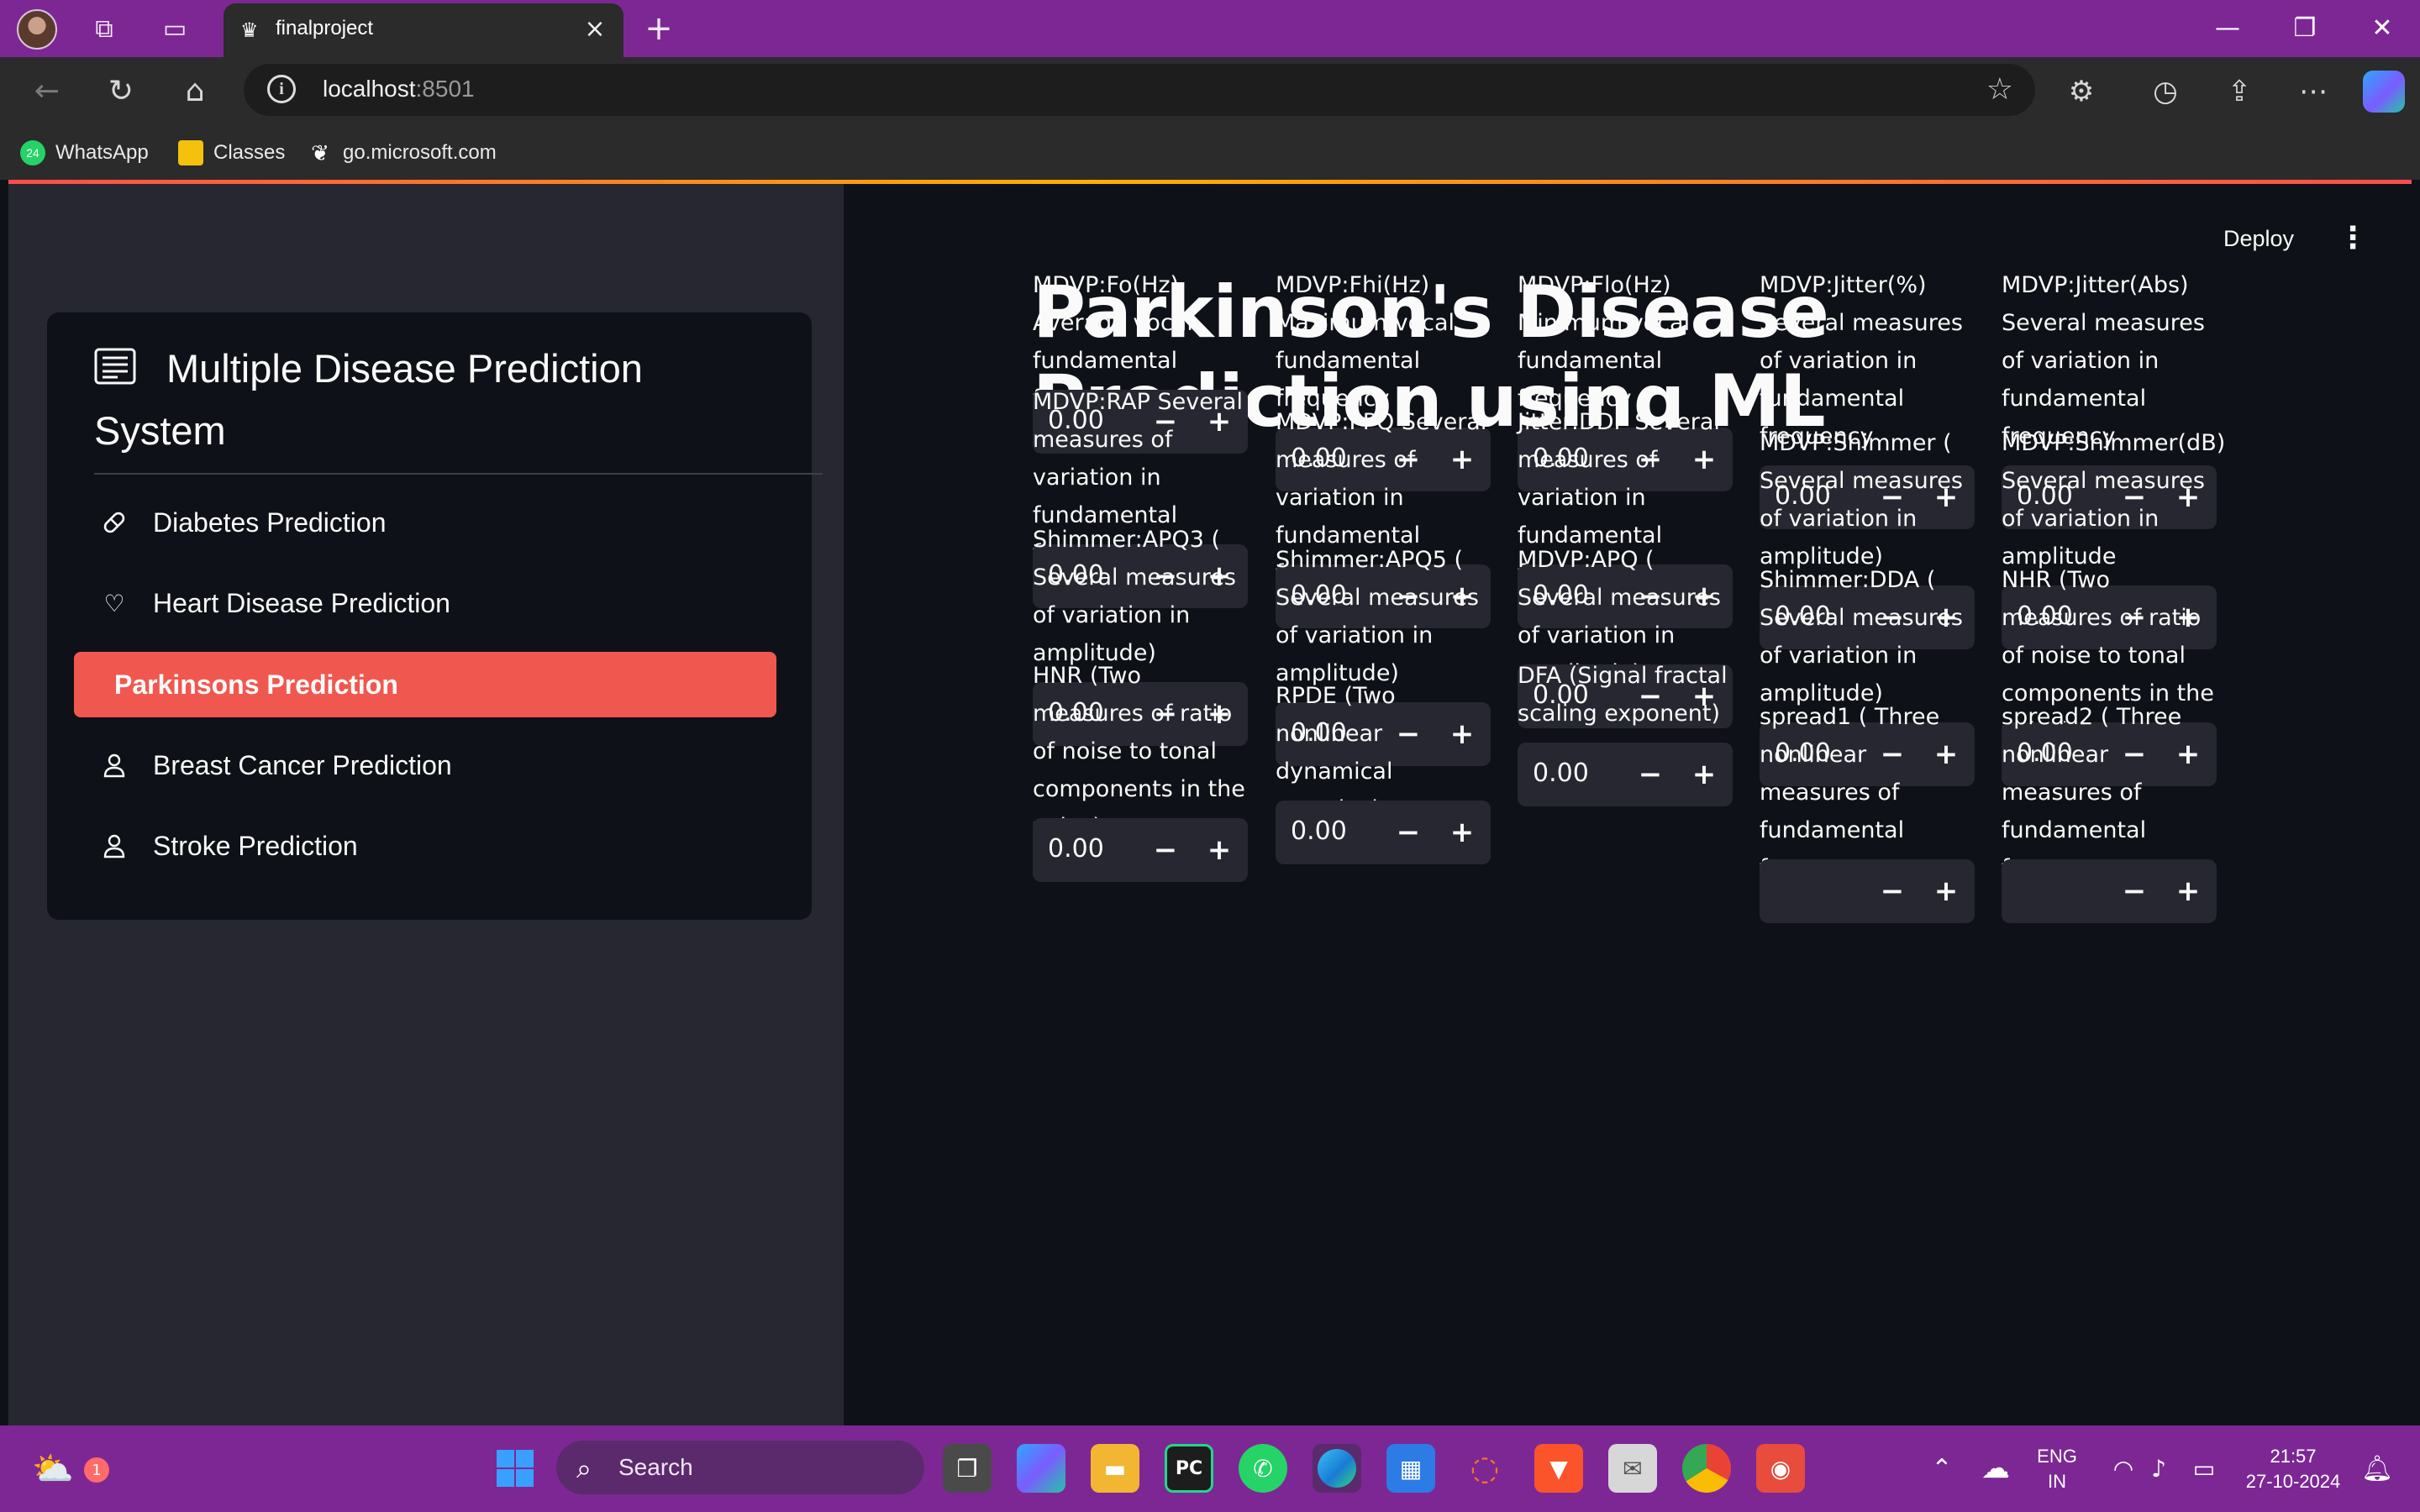  Describe the element at coordinates (1942, 1468) in the screenshot. I see `tray-overflow-icon: ⌃` at that location.